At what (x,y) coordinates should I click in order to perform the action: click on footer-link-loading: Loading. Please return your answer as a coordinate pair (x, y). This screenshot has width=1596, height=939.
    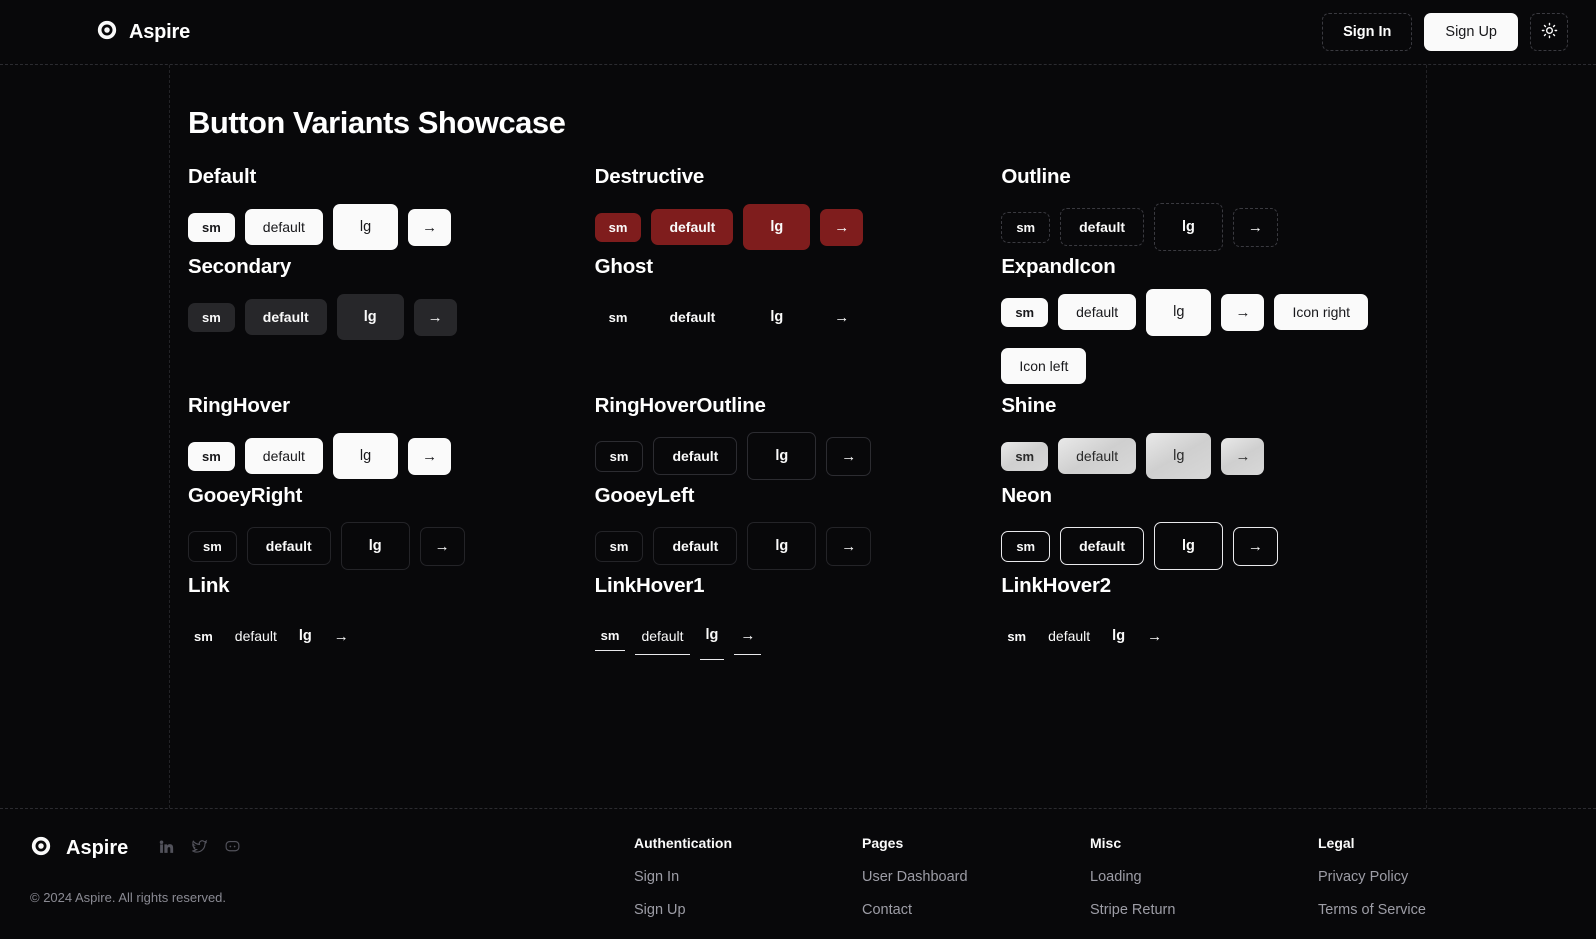
    Looking at the image, I should click on (1204, 877).